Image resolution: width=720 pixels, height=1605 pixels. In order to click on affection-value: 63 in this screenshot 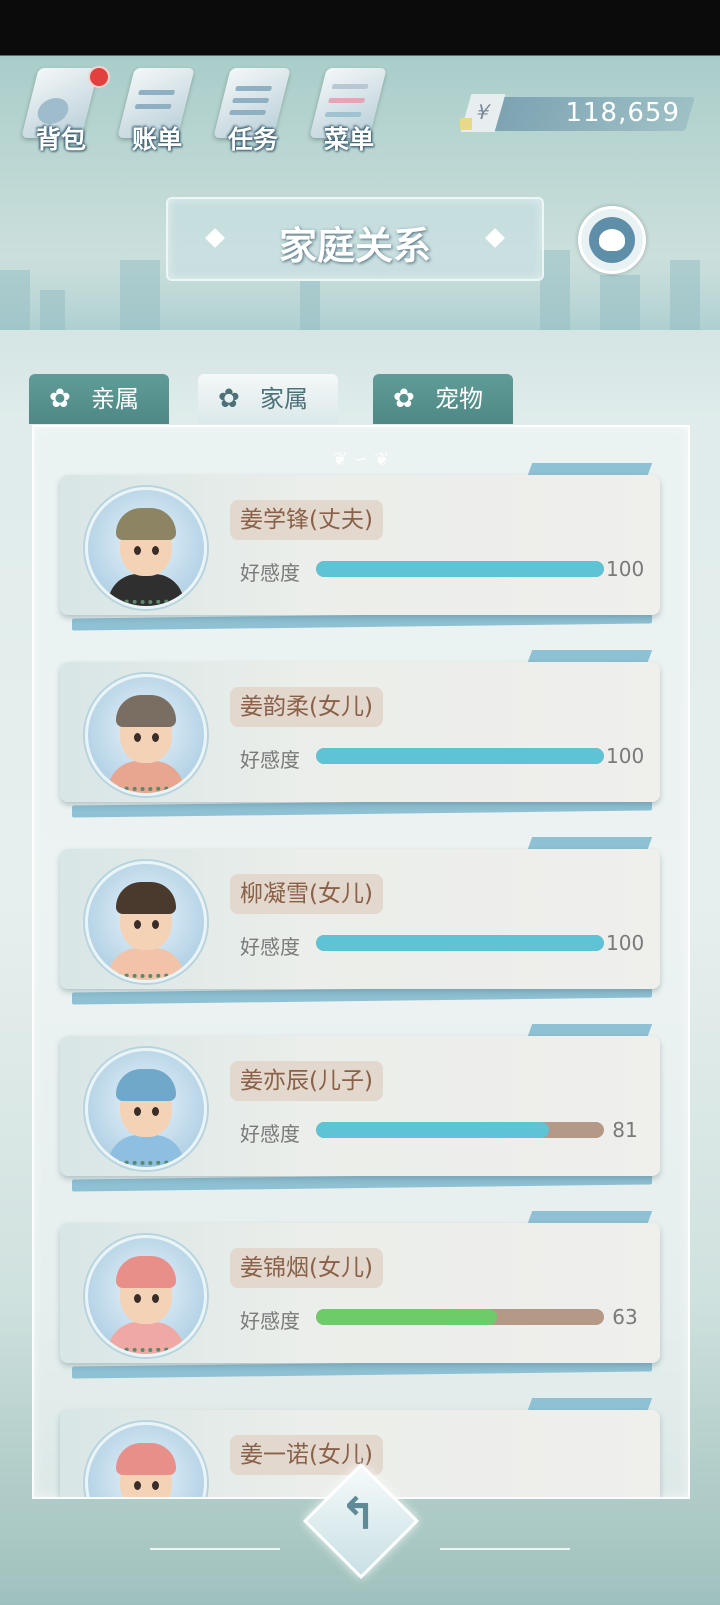, I will do `click(625, 1317)`.